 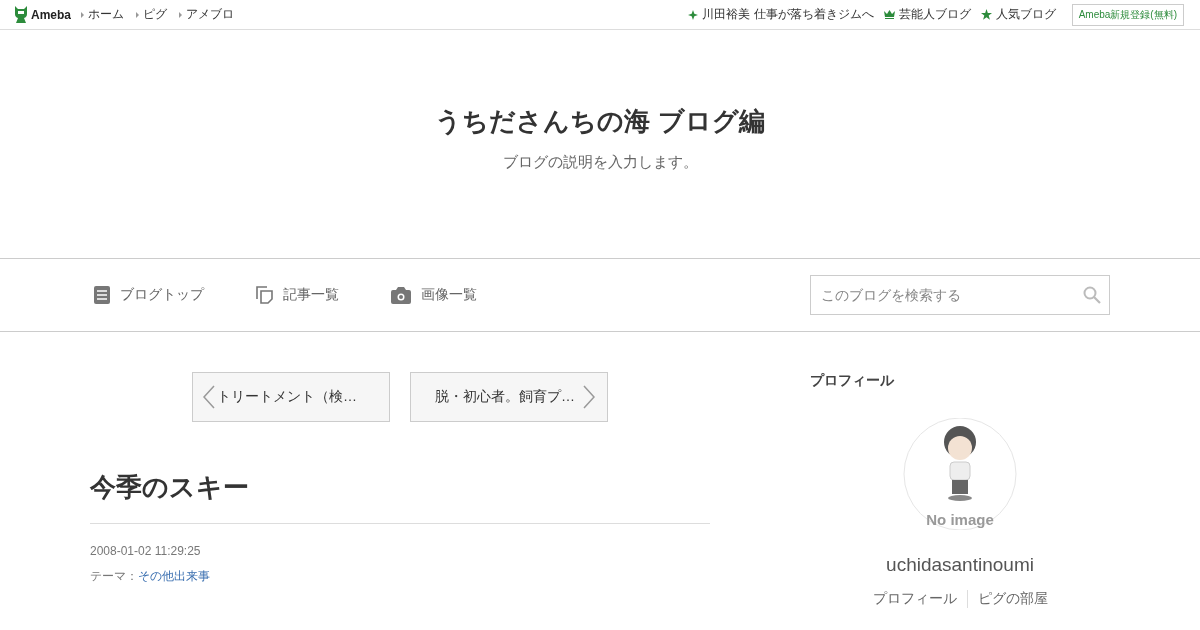 What do you see at coordinates (852, 381) in the screenshot?
I see `profile-heading: プロフィール` at bounding box center [852, 381].